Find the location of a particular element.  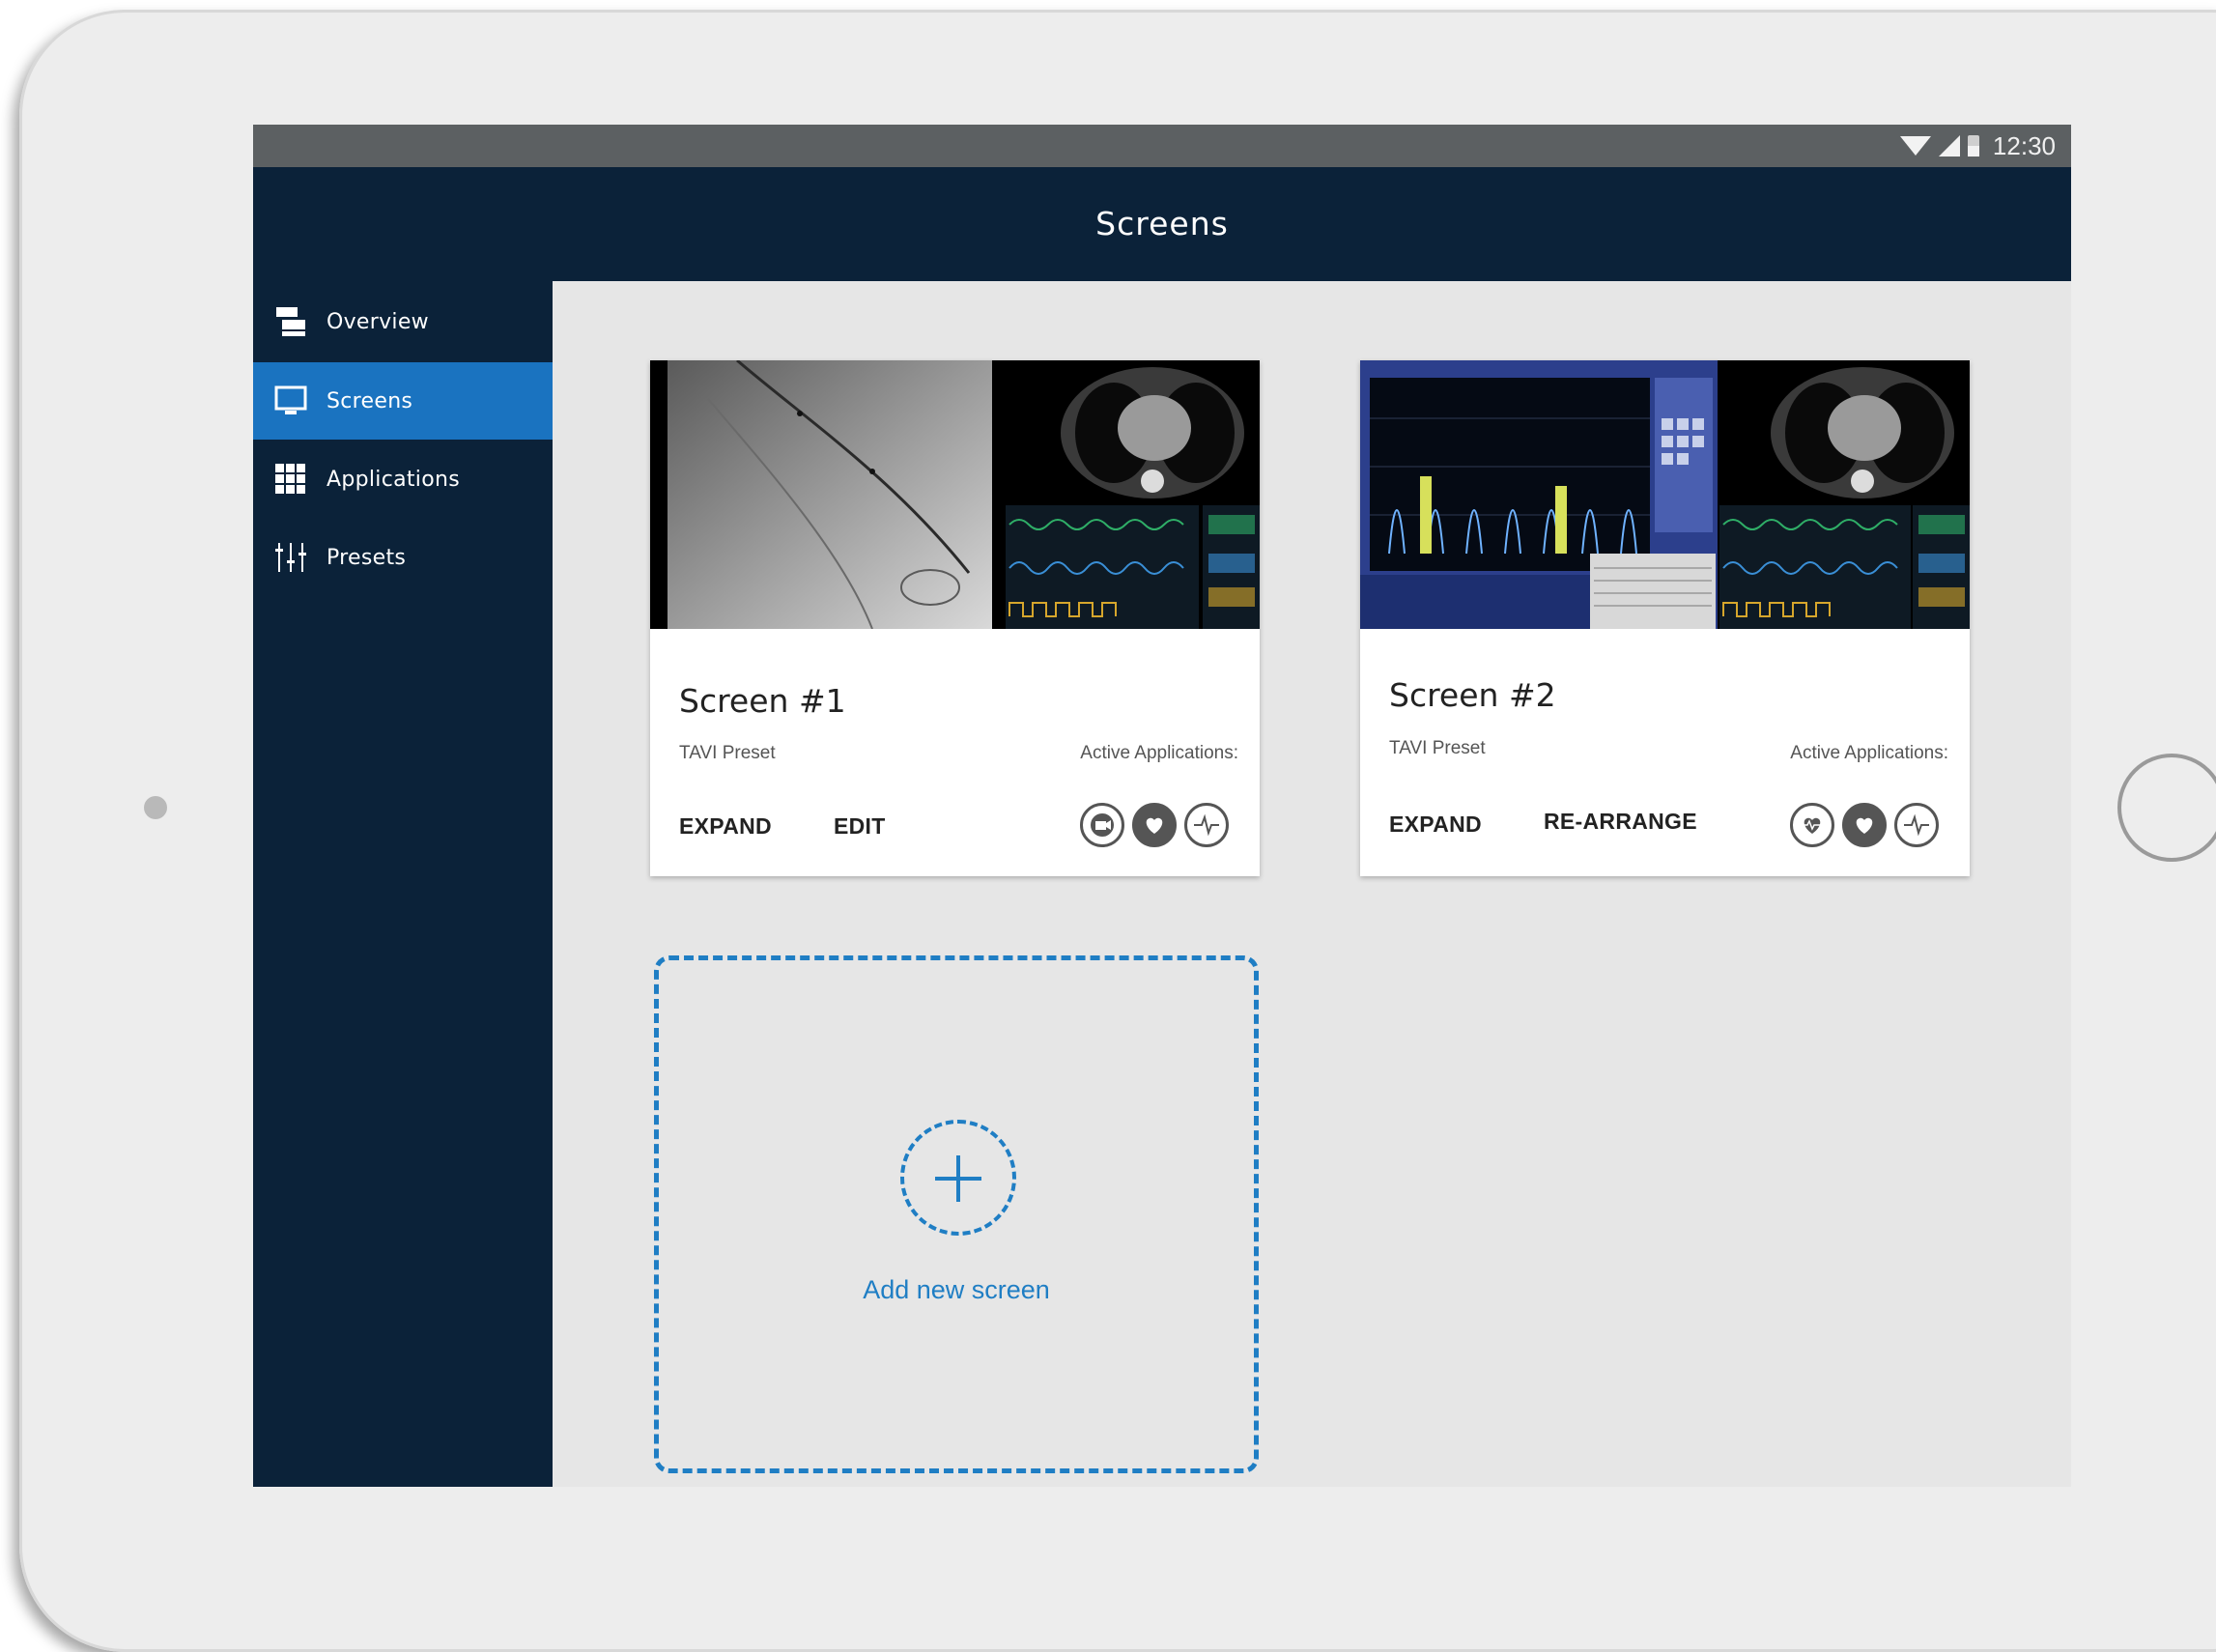

card-title: Screen #1 is located at coordinates (762, 701).